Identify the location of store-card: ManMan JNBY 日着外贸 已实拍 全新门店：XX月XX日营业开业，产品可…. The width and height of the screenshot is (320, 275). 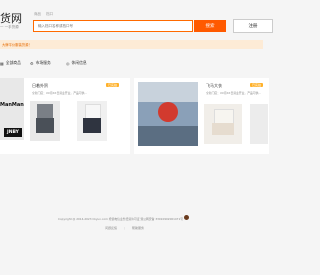
(65, 116).